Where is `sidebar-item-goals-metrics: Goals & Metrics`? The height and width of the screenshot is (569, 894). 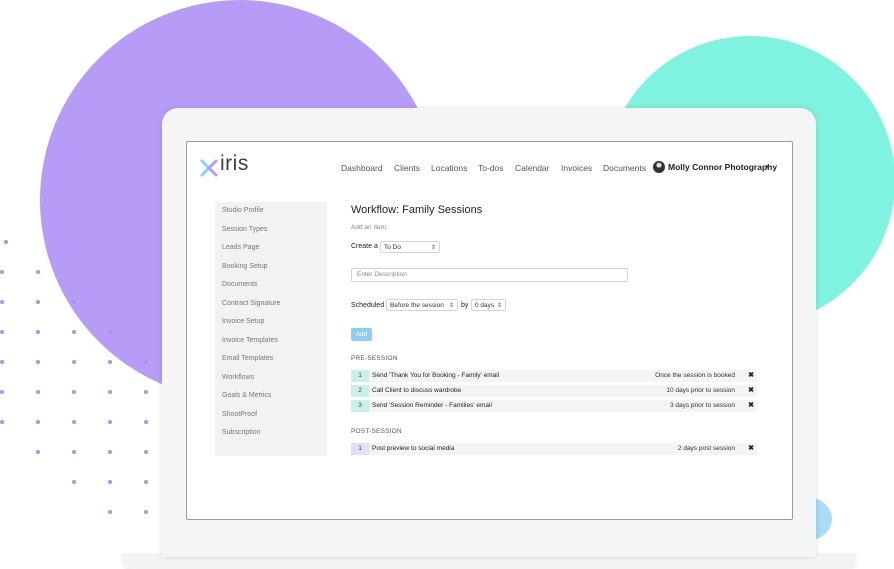
sidebar-item-goals-metrics: Goals & Metrics is located at coordinates (246, 395).